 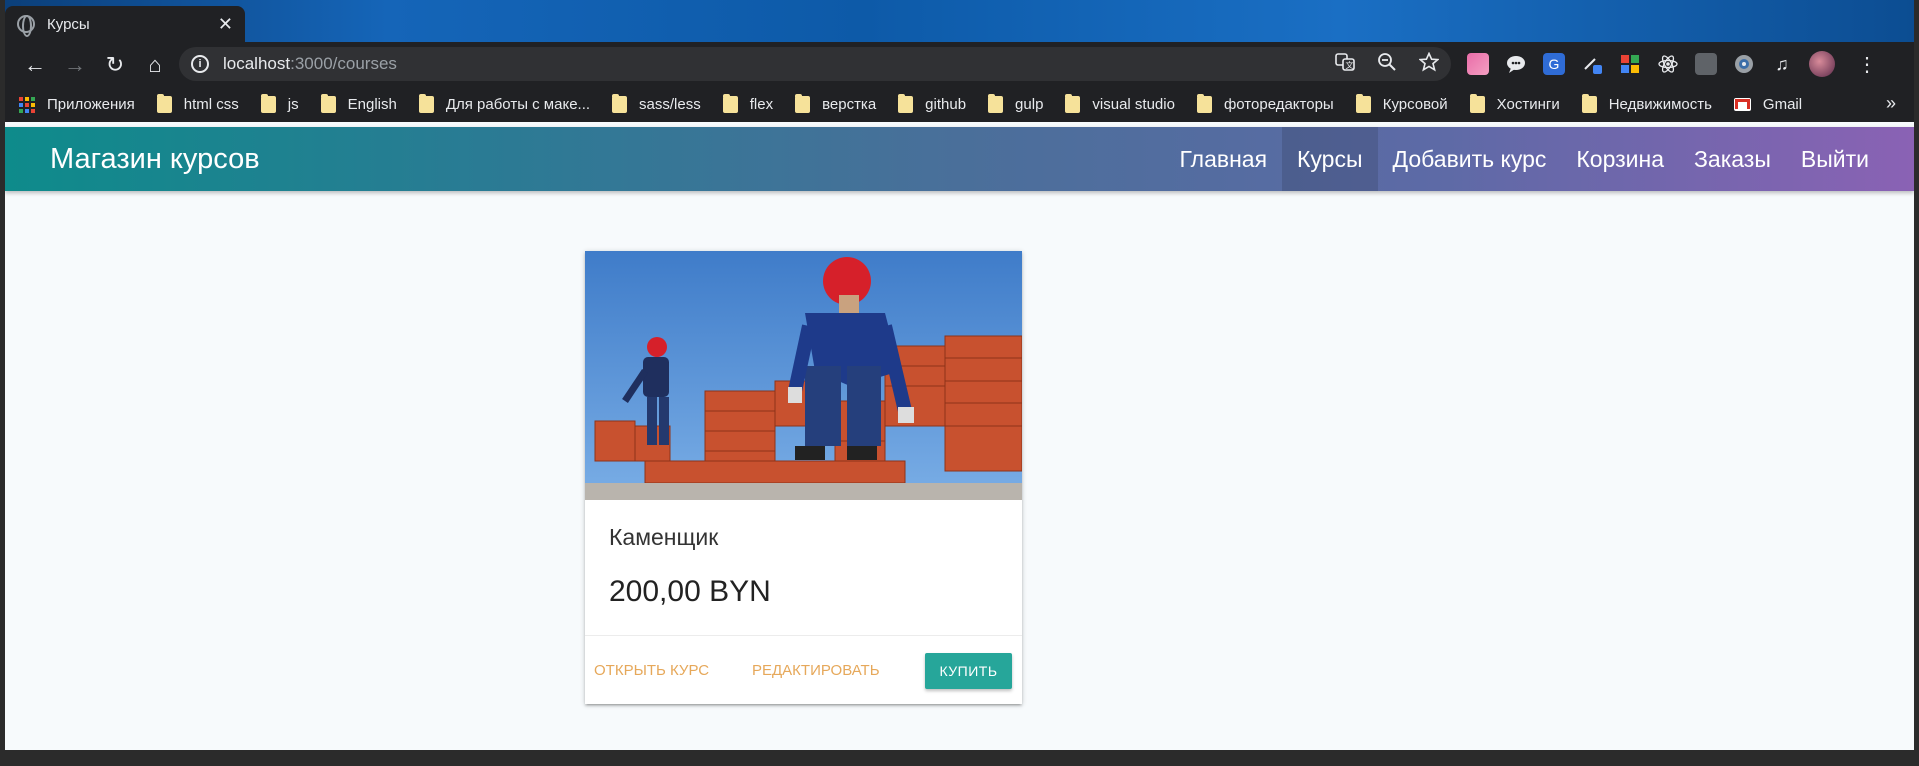 I want to click on bookmark-folder: English, so click(x=358, y=103).